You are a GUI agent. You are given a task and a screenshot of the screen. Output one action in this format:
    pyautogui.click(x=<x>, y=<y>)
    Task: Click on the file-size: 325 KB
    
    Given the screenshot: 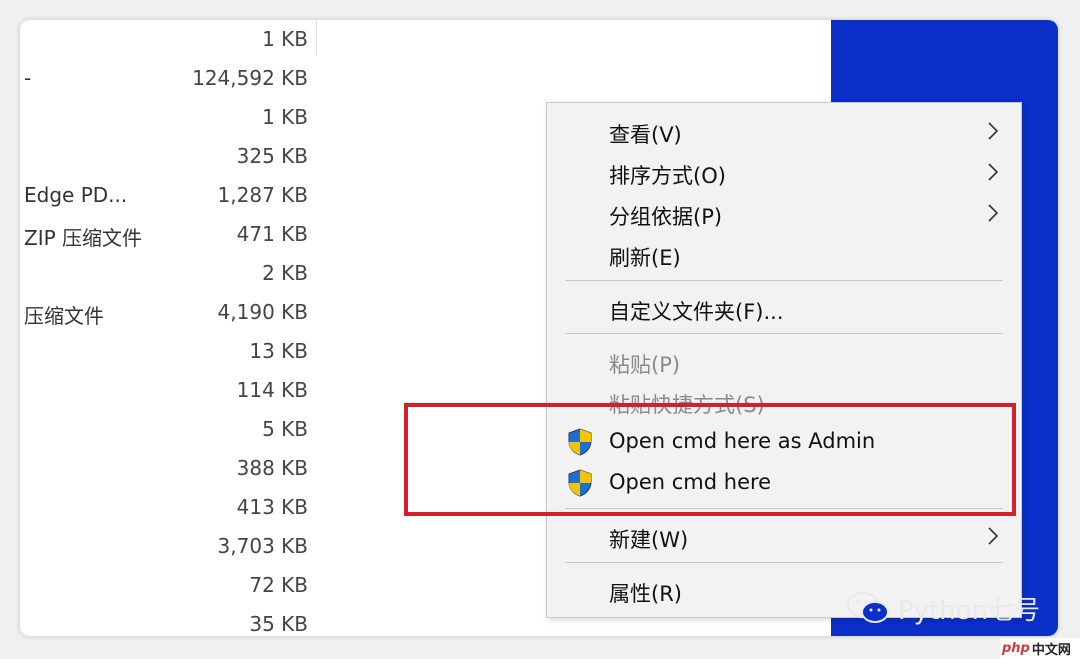 What is the action you would take?
    pyautogui.click(x=272, y=156)
    